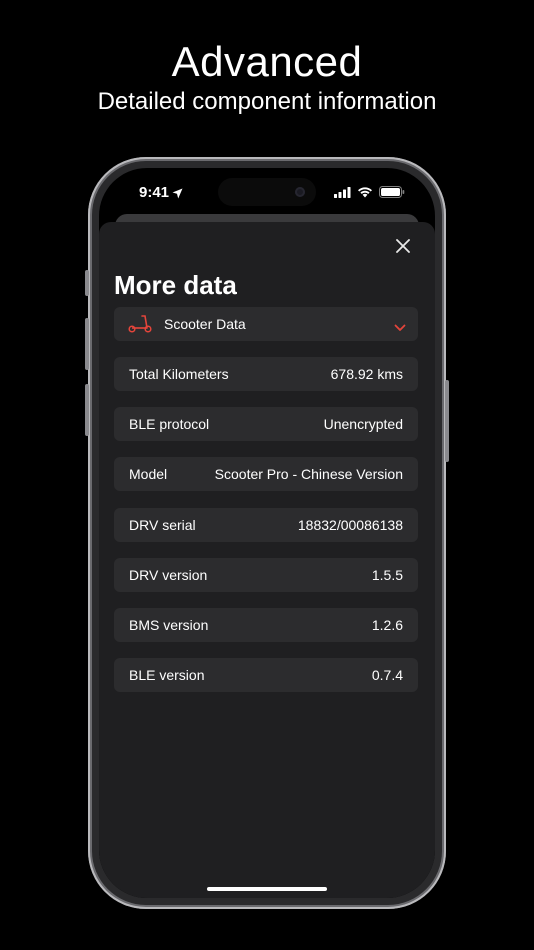  I want to click on scooter-icon, so click(140, 326).